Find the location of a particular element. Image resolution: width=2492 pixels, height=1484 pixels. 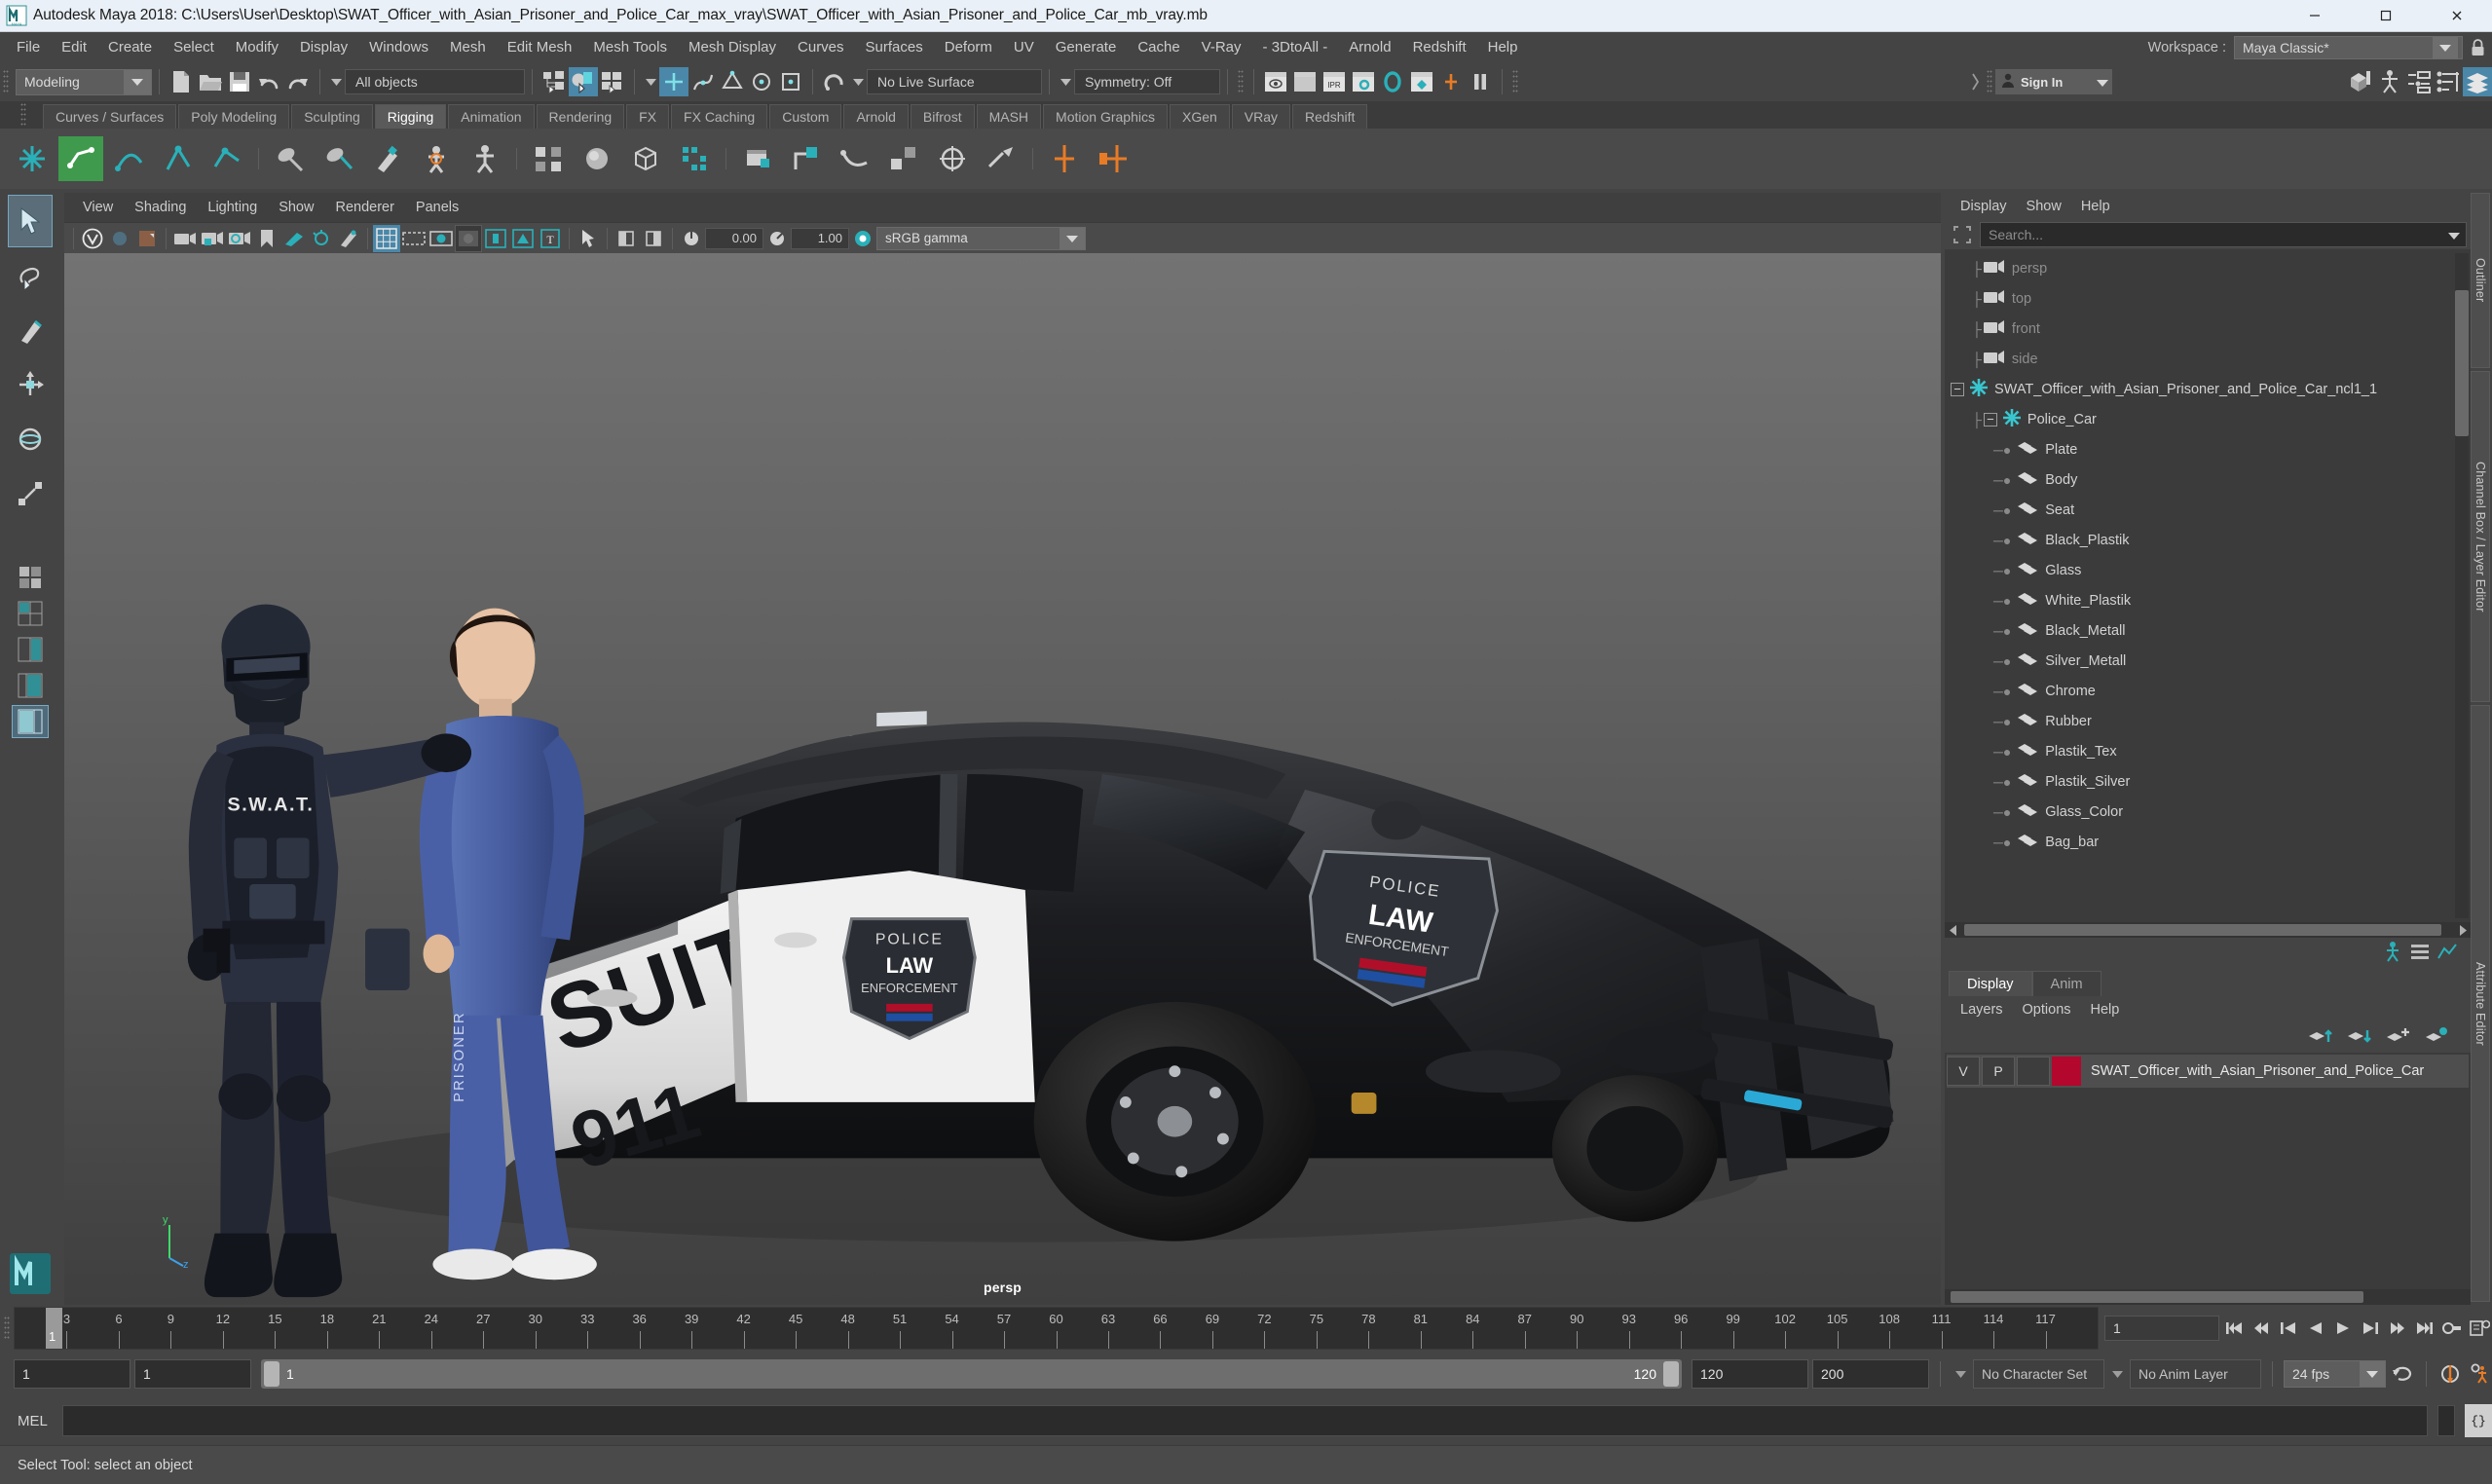

four-view-layout-button is located at coordinates (30, 613).